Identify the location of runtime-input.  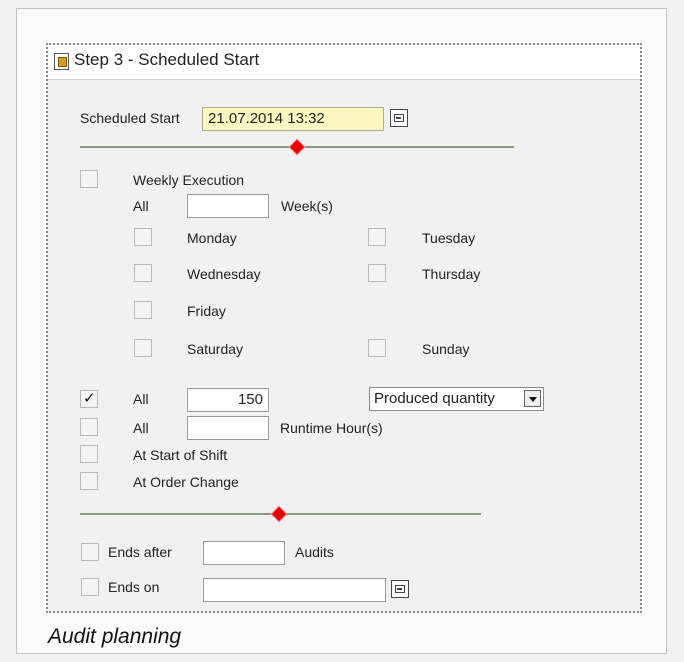
(228, 428).